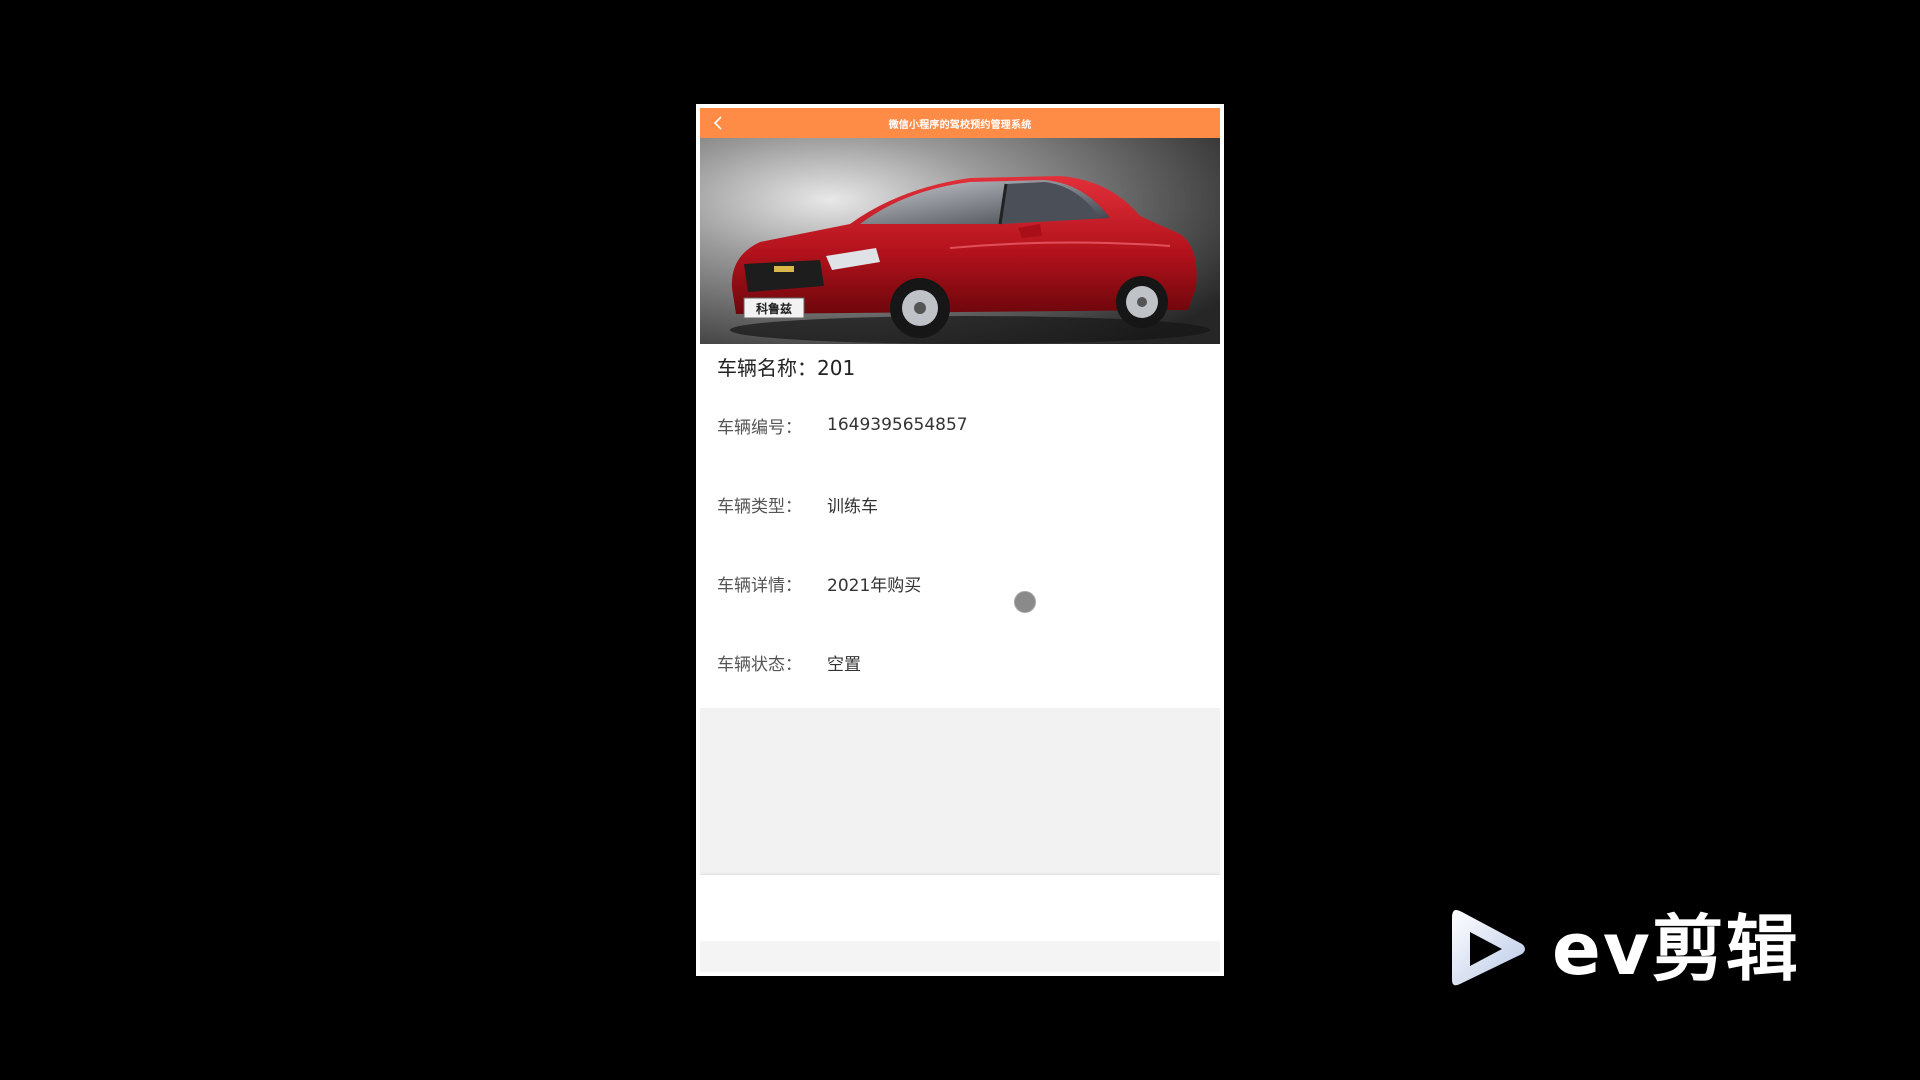 This screenshot has height=1080, width=1920. What do you see at coordinates (759, 664) in the screenshot?
I see `vehicle-status-label: 车辆状态：` at bounding box center [759, 664].